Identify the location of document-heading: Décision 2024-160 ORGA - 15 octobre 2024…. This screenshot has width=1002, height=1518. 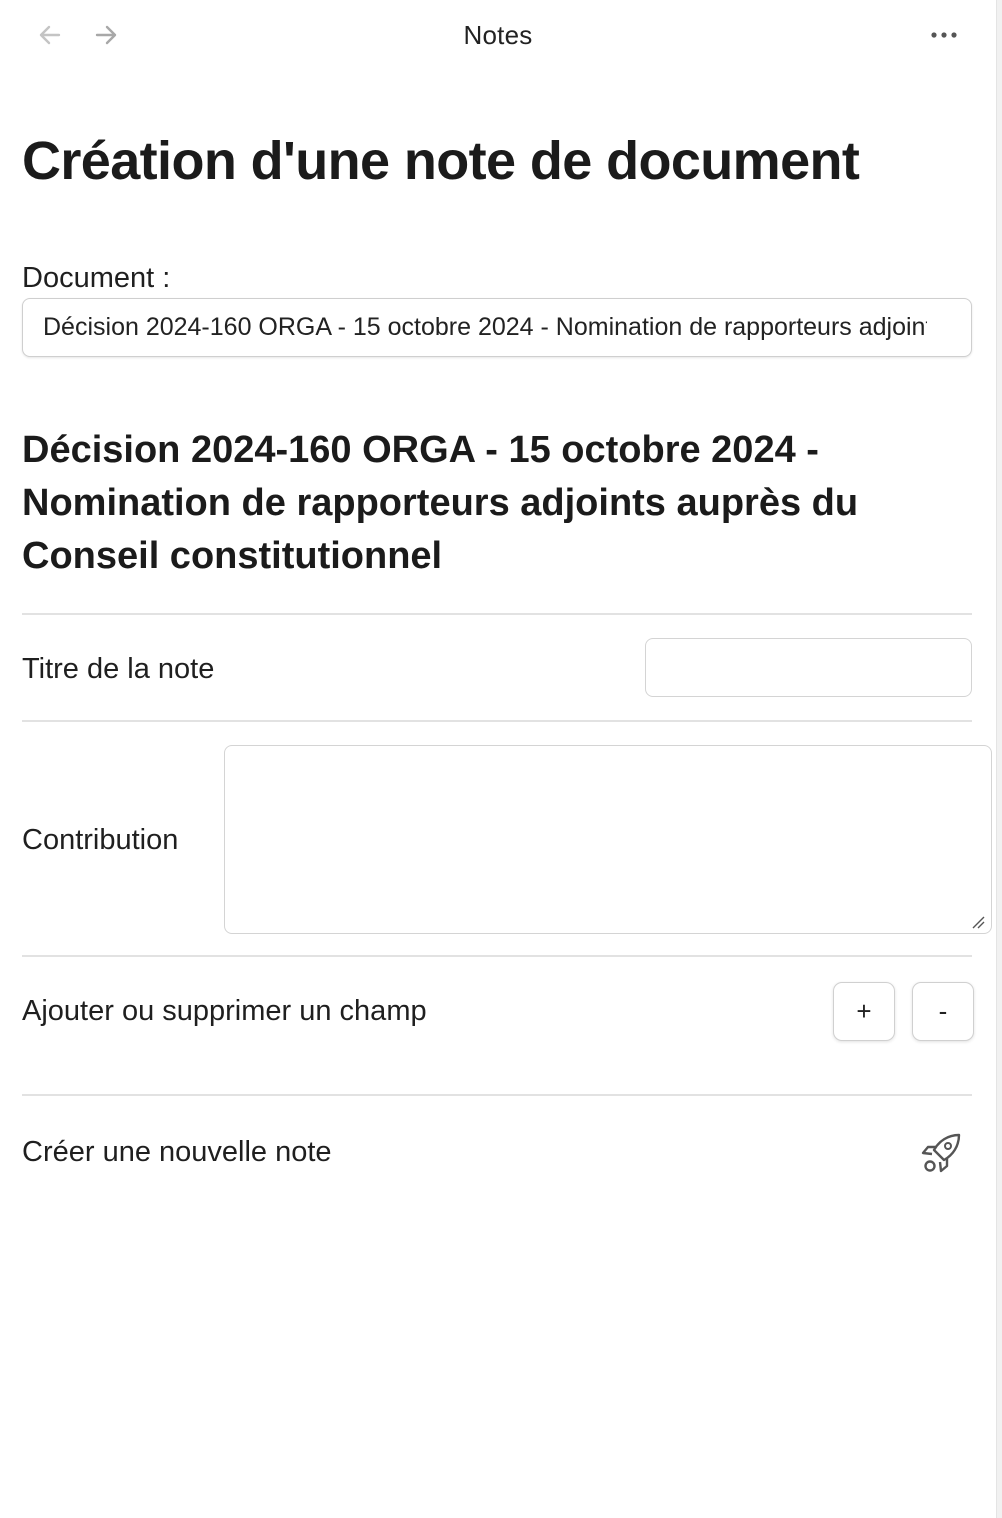
(440, 503).